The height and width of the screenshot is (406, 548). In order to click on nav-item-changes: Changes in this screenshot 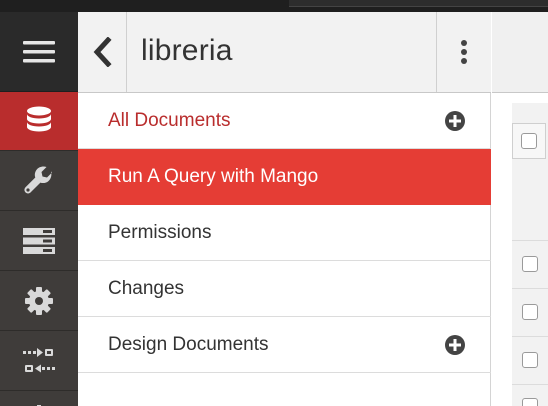, I will do `click(284, 289)`.